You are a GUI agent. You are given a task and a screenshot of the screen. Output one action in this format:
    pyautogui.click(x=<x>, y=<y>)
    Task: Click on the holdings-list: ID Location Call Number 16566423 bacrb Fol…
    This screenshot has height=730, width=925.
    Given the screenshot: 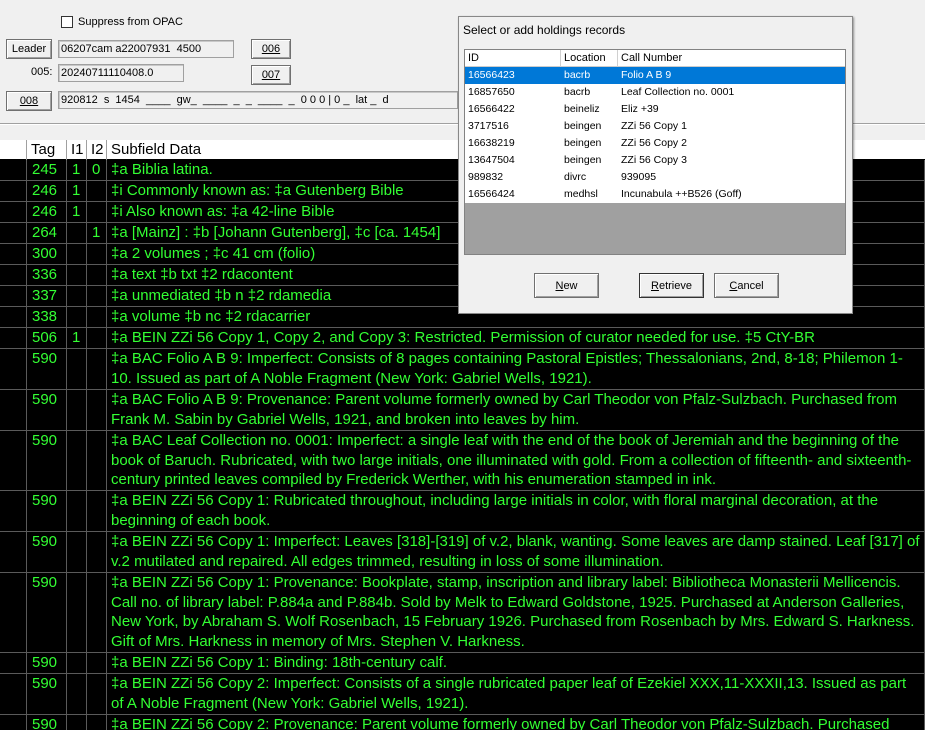 What is the action you would take?
    pyautogui.click(x=655, y=152)
    